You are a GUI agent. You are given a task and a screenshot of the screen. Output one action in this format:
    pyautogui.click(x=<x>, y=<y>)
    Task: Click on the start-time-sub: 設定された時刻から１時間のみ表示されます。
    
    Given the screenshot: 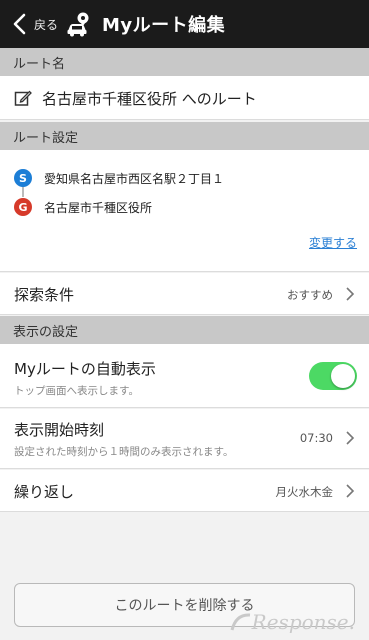 What is the action you would take?
    pyautogui.click(x=124, y=452)
    